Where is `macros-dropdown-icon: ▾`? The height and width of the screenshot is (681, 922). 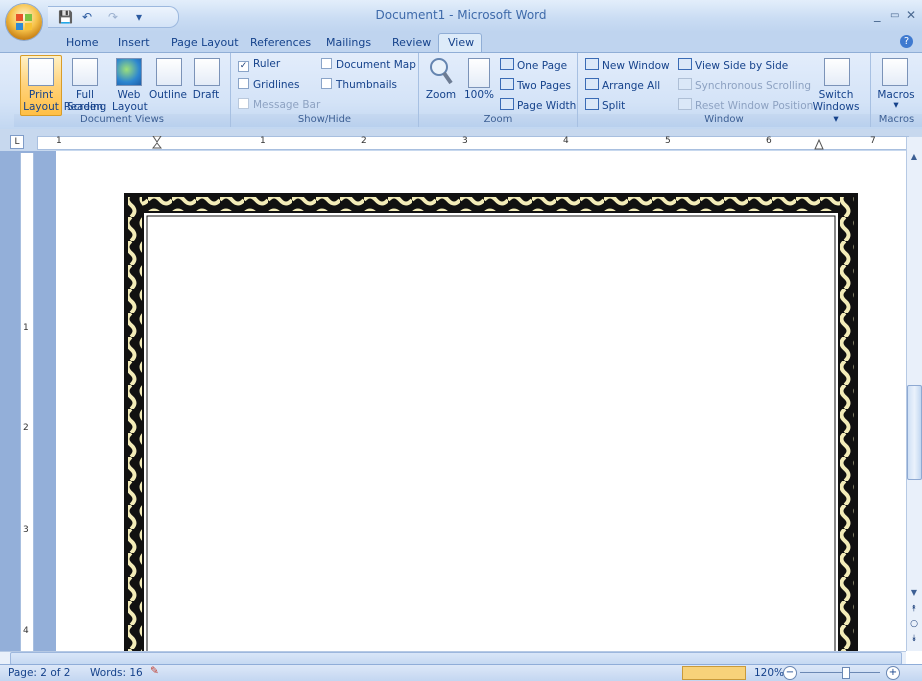 macros-dropdown-icon: ▾ is located at coordinates (896, 105).